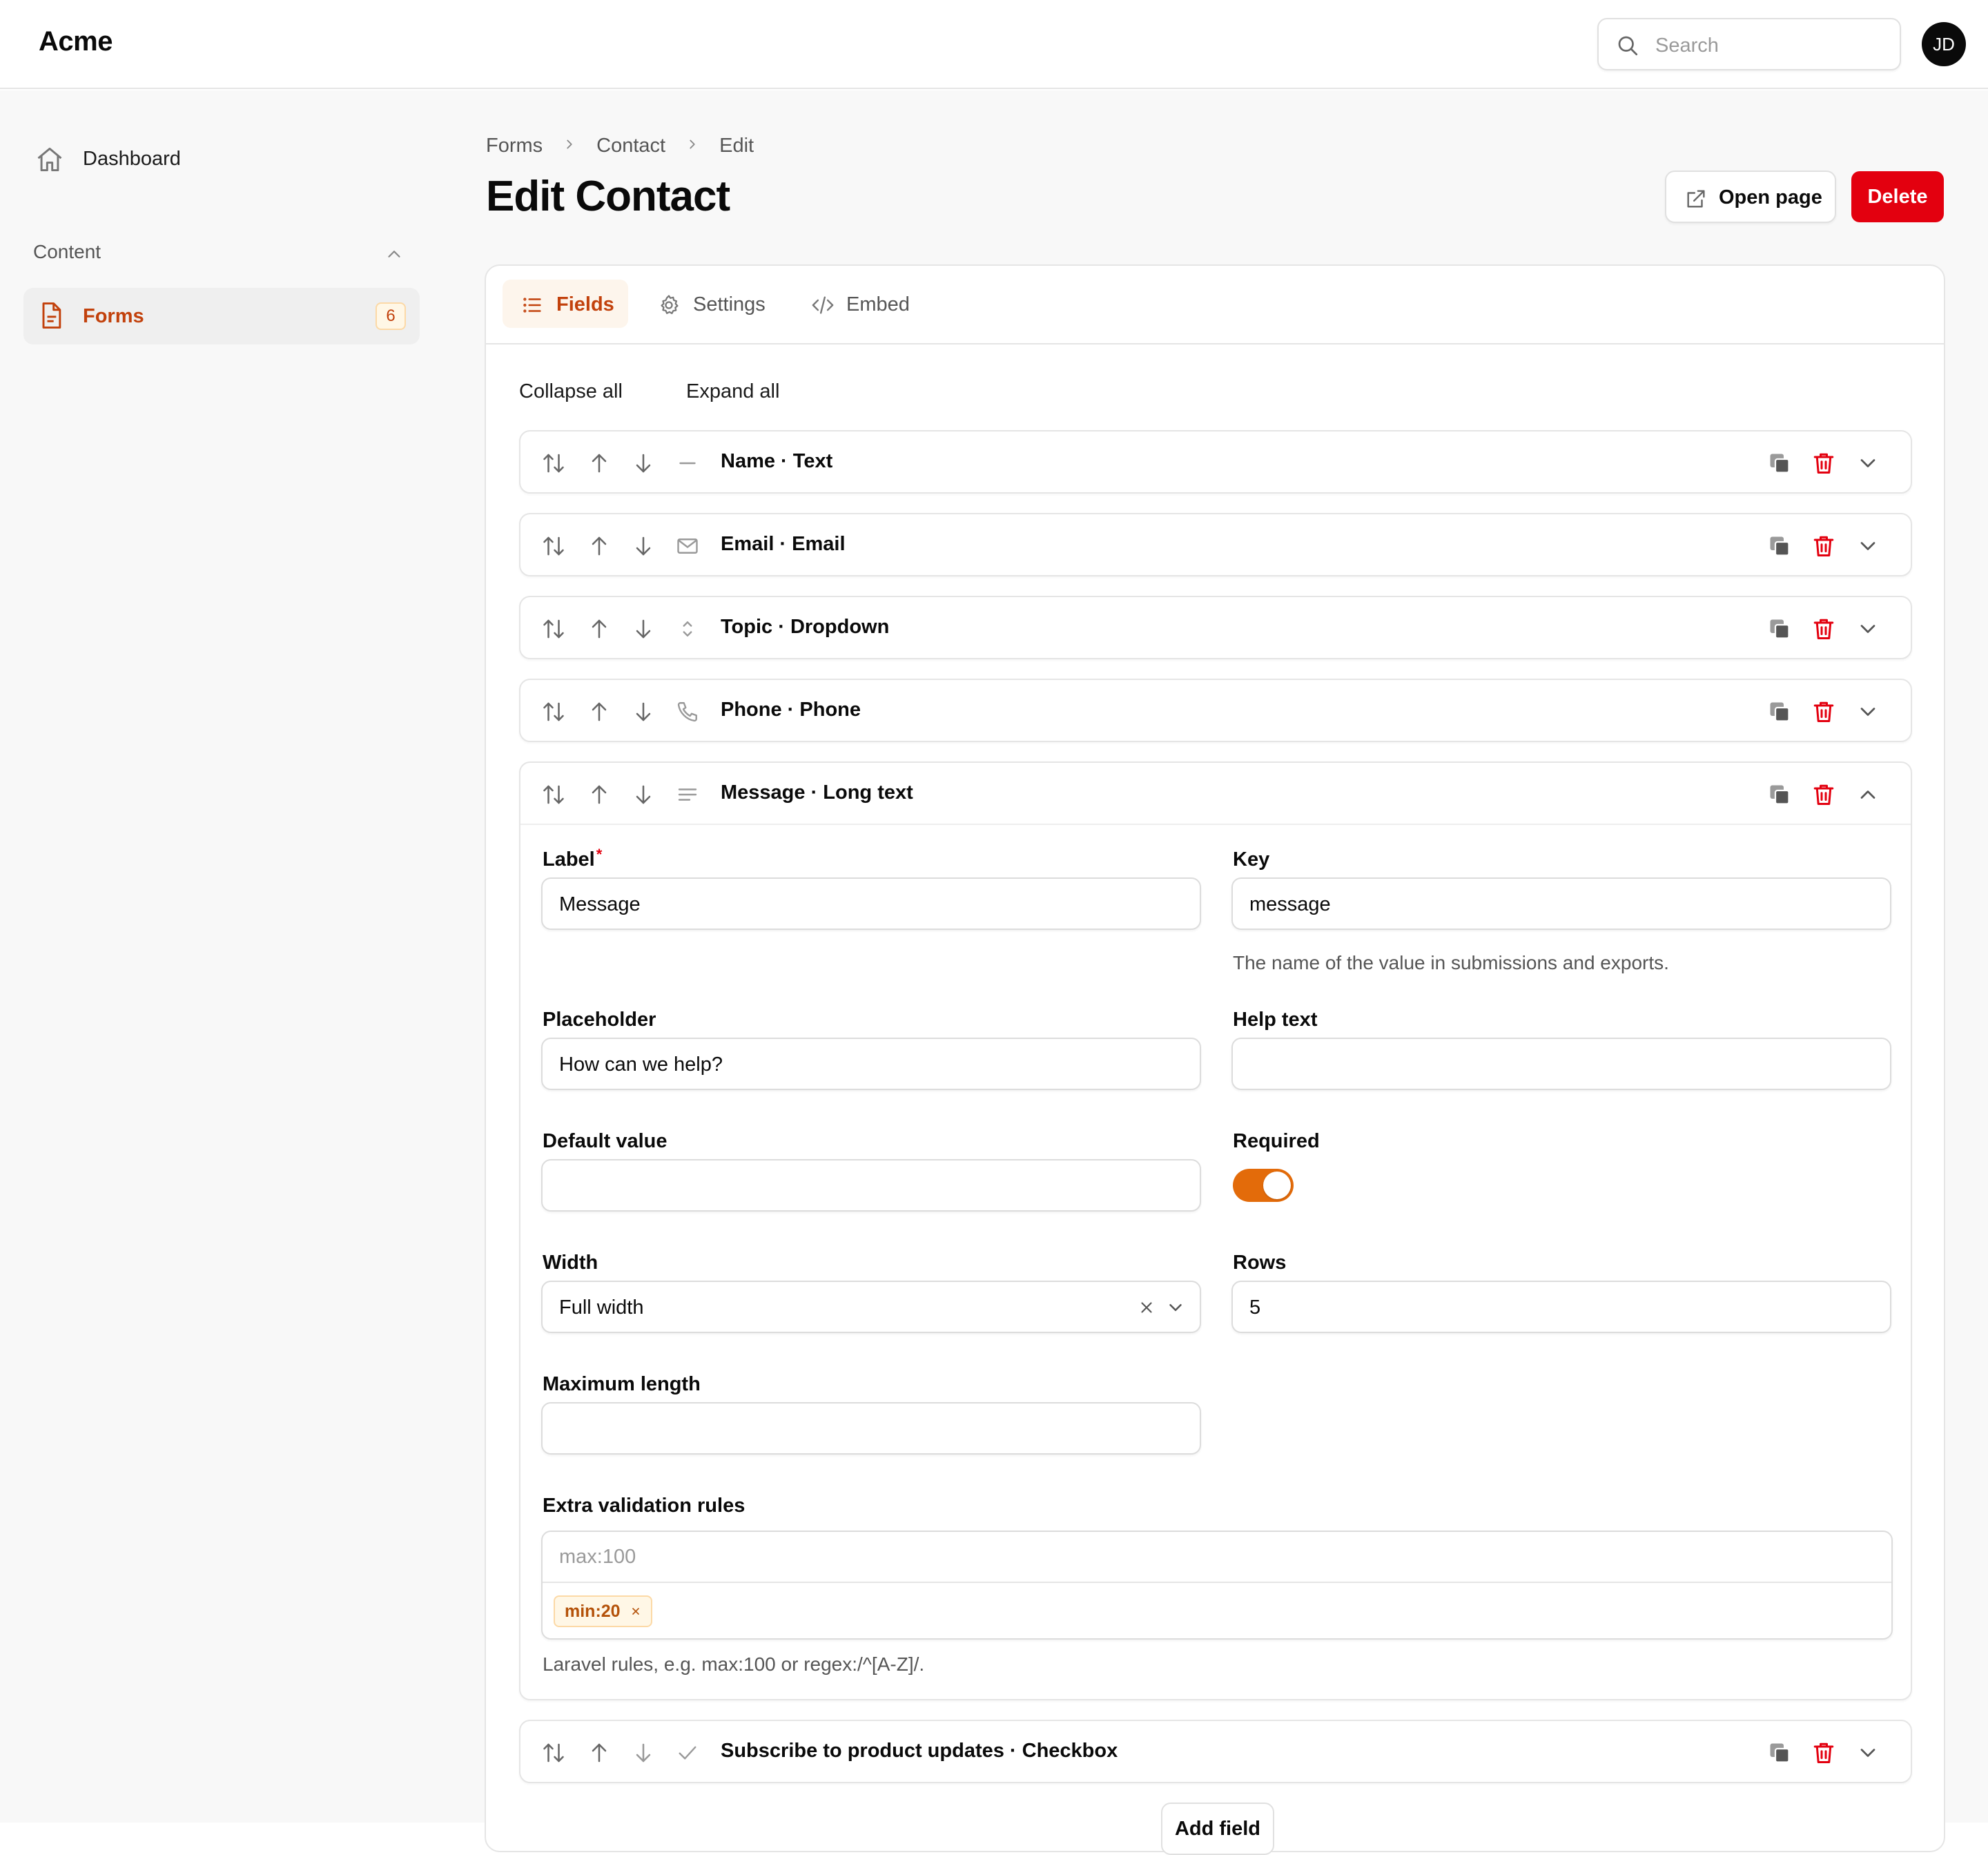 The width and height of the screenshot is (1988, 1855). I want to click on label-input: Message, so click(871, 903).